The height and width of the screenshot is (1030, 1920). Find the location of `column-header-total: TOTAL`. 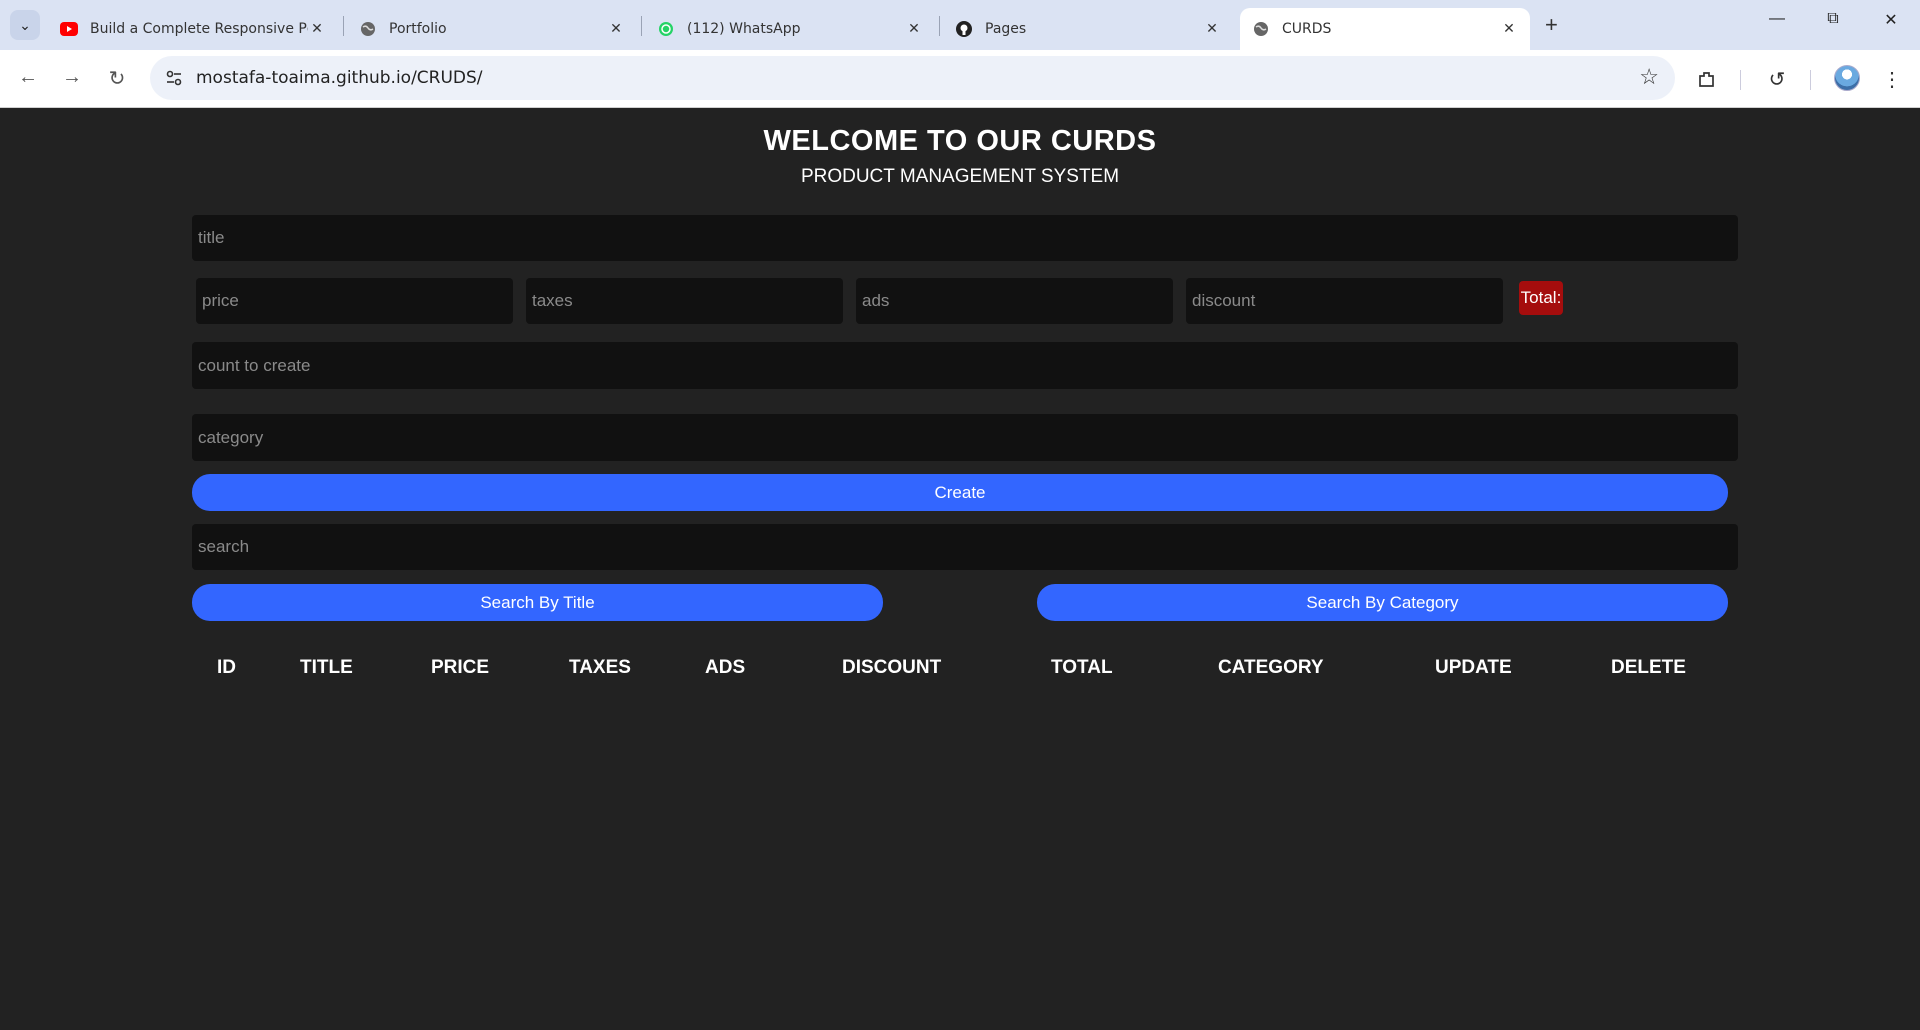

column-header-total: TOTAL is located at coordinates (1082, 667).